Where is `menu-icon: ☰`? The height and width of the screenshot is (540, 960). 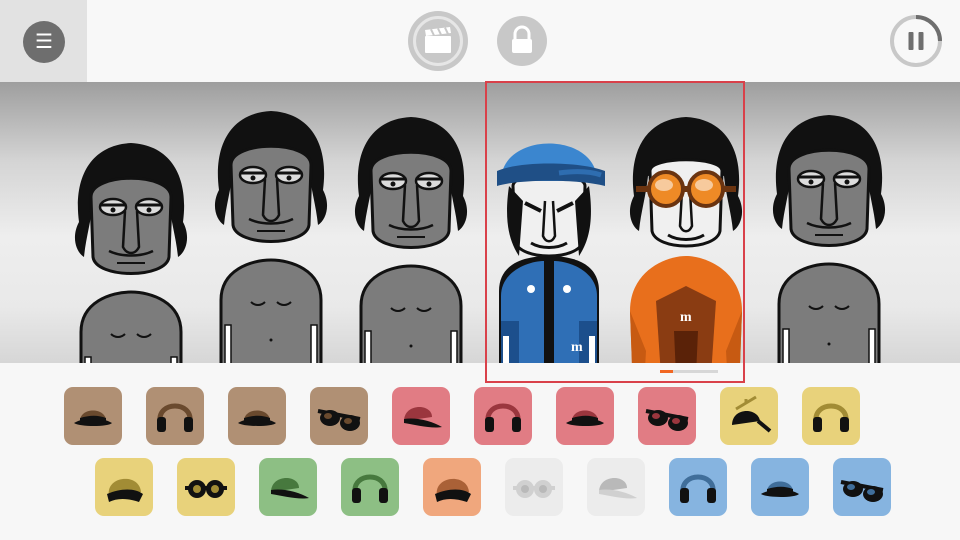 menu-icon: ☰ is located at coordinates (44, 42).